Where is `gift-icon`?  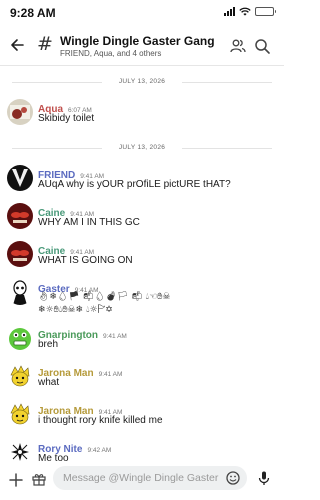
gift-icon is located at coordinates (39, 480).